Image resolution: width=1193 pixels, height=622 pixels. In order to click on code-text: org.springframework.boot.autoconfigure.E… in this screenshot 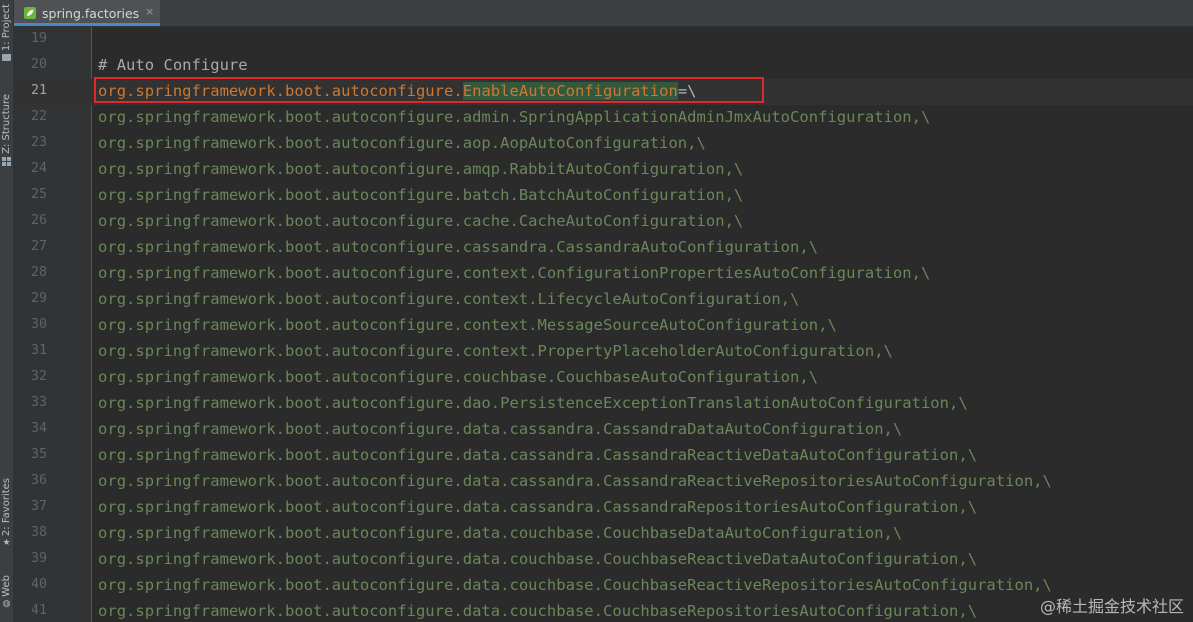, I will do `click(397, 91)`.